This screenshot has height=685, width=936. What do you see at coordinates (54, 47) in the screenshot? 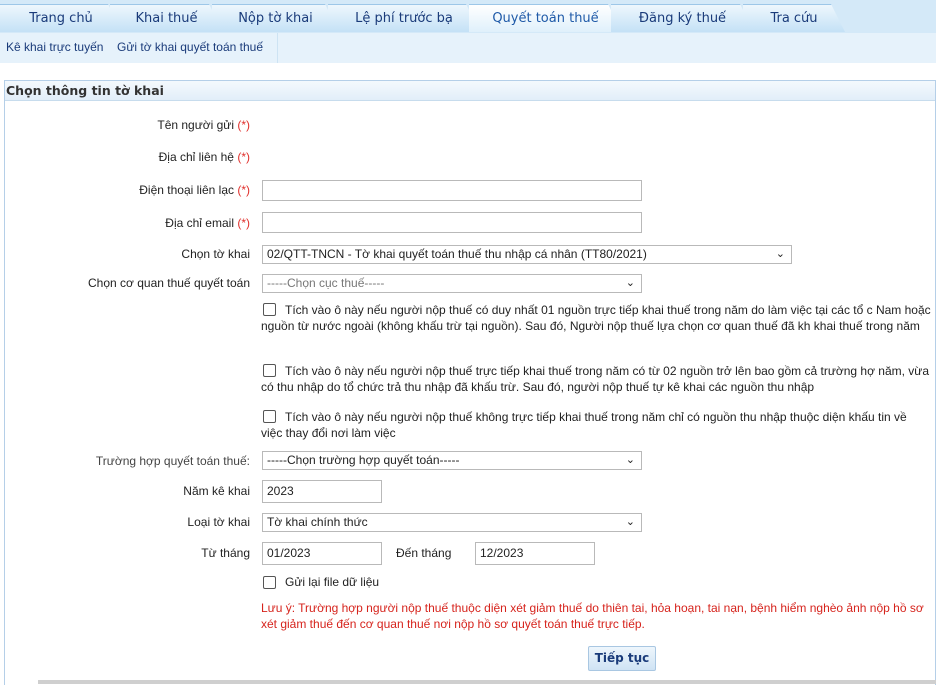
I see `subnav-ke-khai-truc-tuyen: Kê khai trực tuyến` at bounding box center [54, 47].